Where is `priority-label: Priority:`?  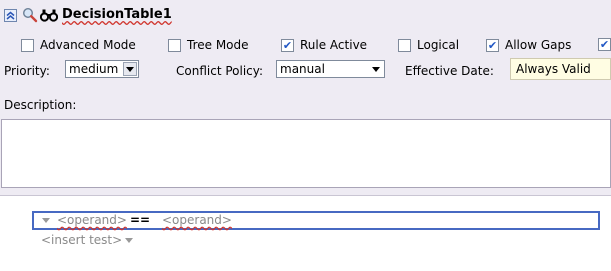
priority-label: Priority: is located at coordinates (27, 71).